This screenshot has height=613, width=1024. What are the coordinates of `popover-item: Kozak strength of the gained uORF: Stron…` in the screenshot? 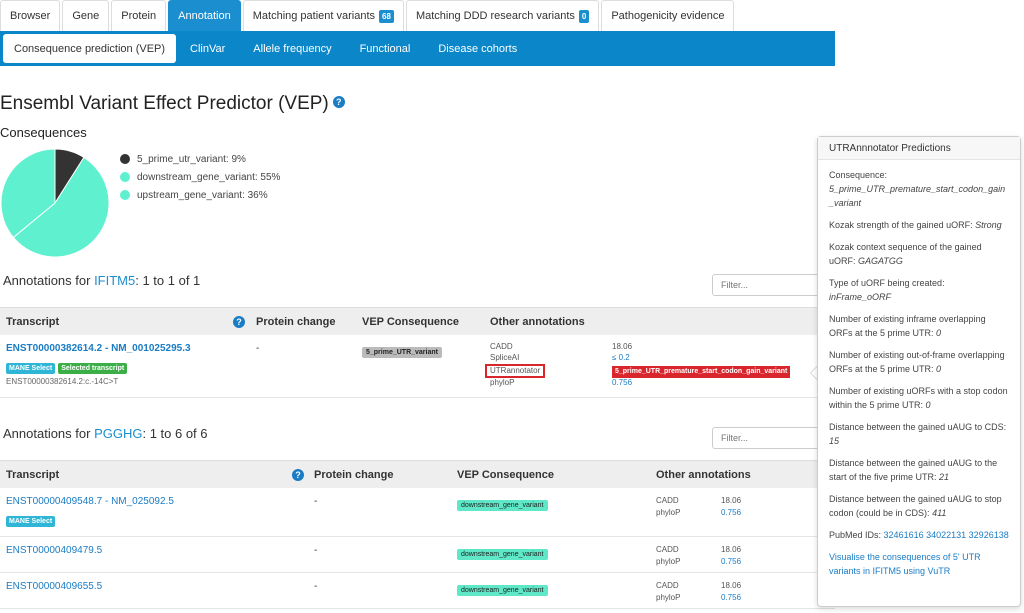 It's located at (919, 225).